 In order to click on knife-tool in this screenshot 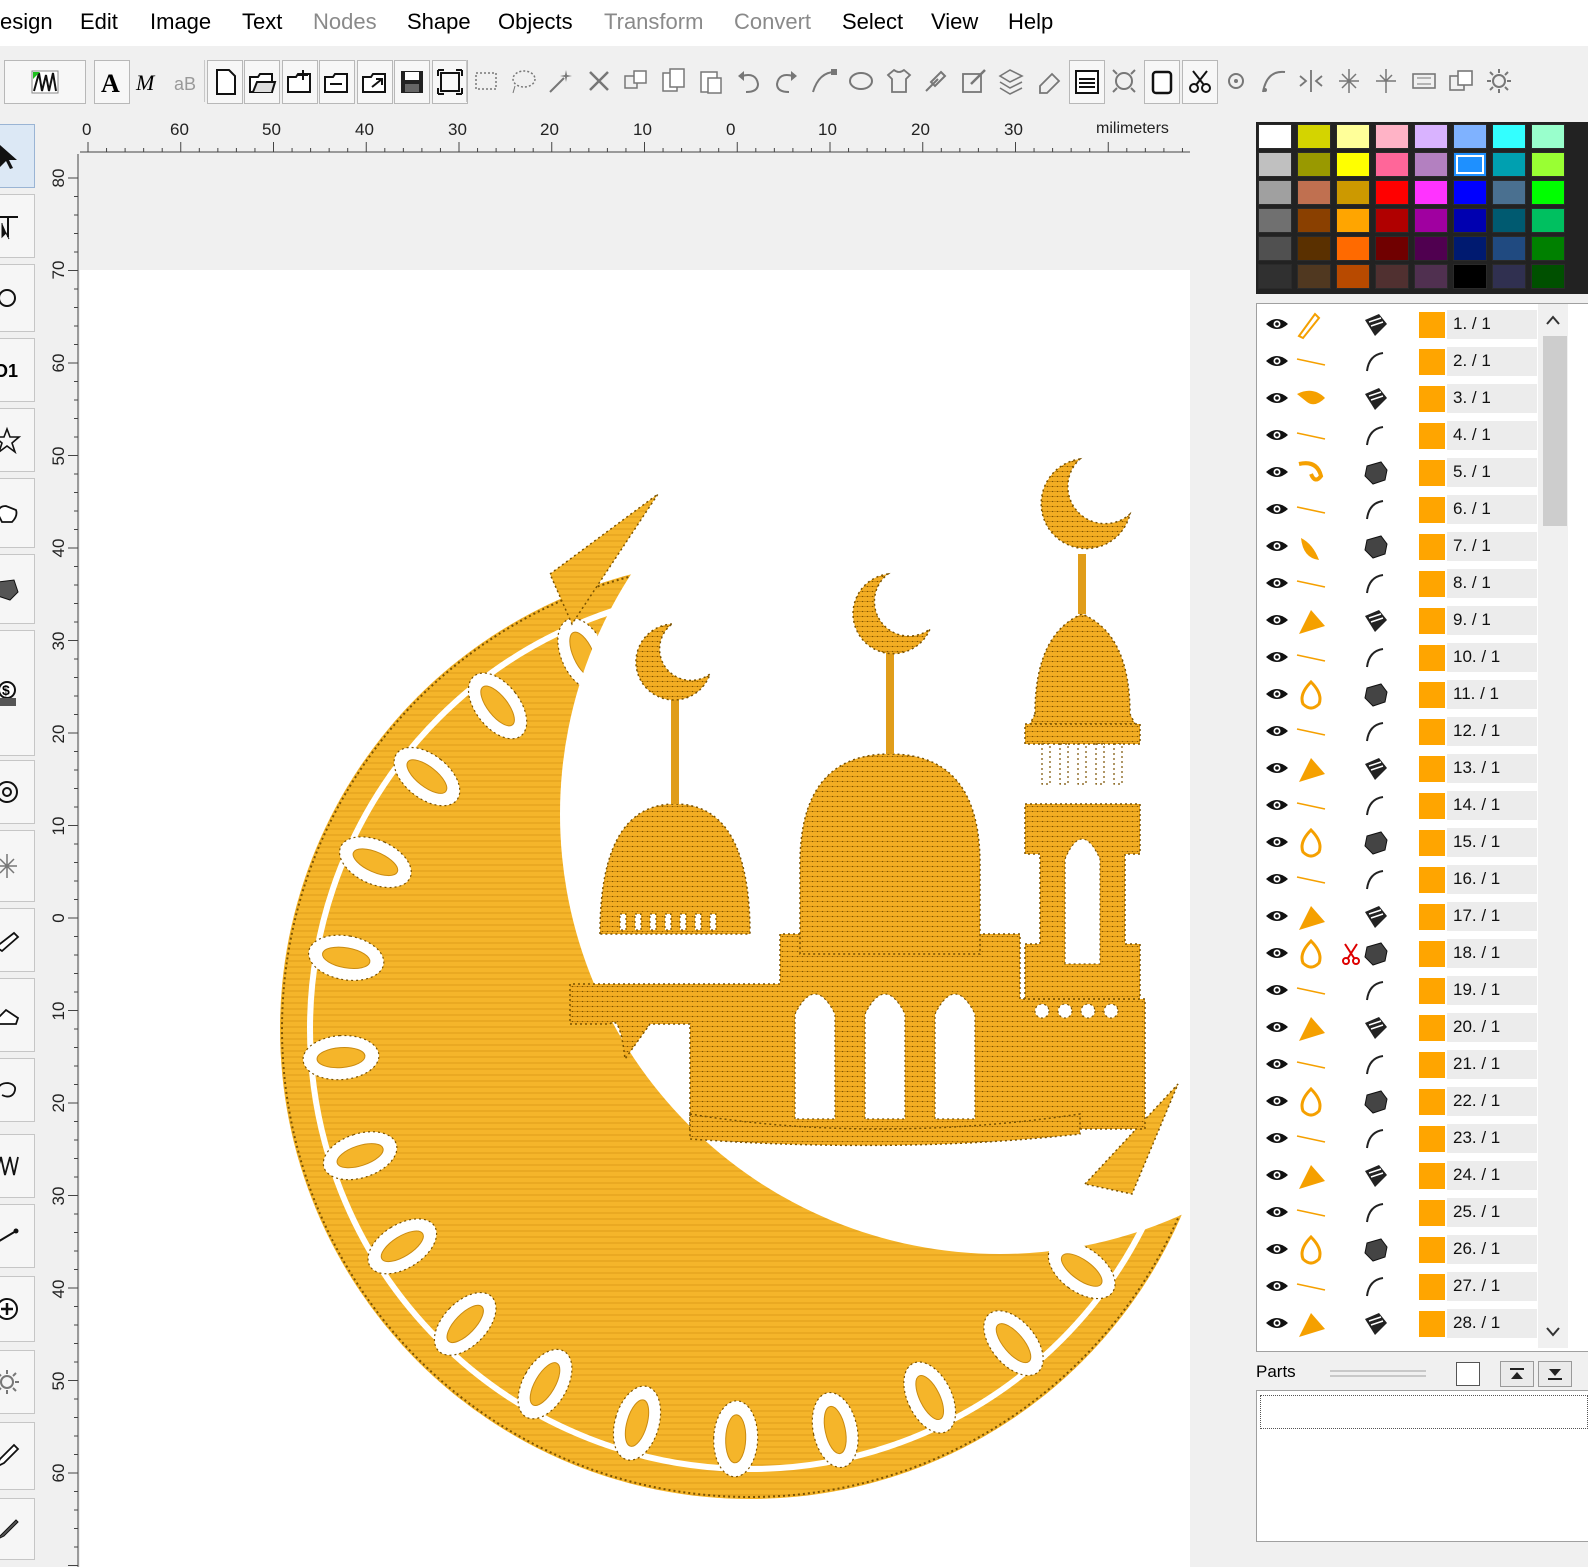, I will do `click(17, 940)`.